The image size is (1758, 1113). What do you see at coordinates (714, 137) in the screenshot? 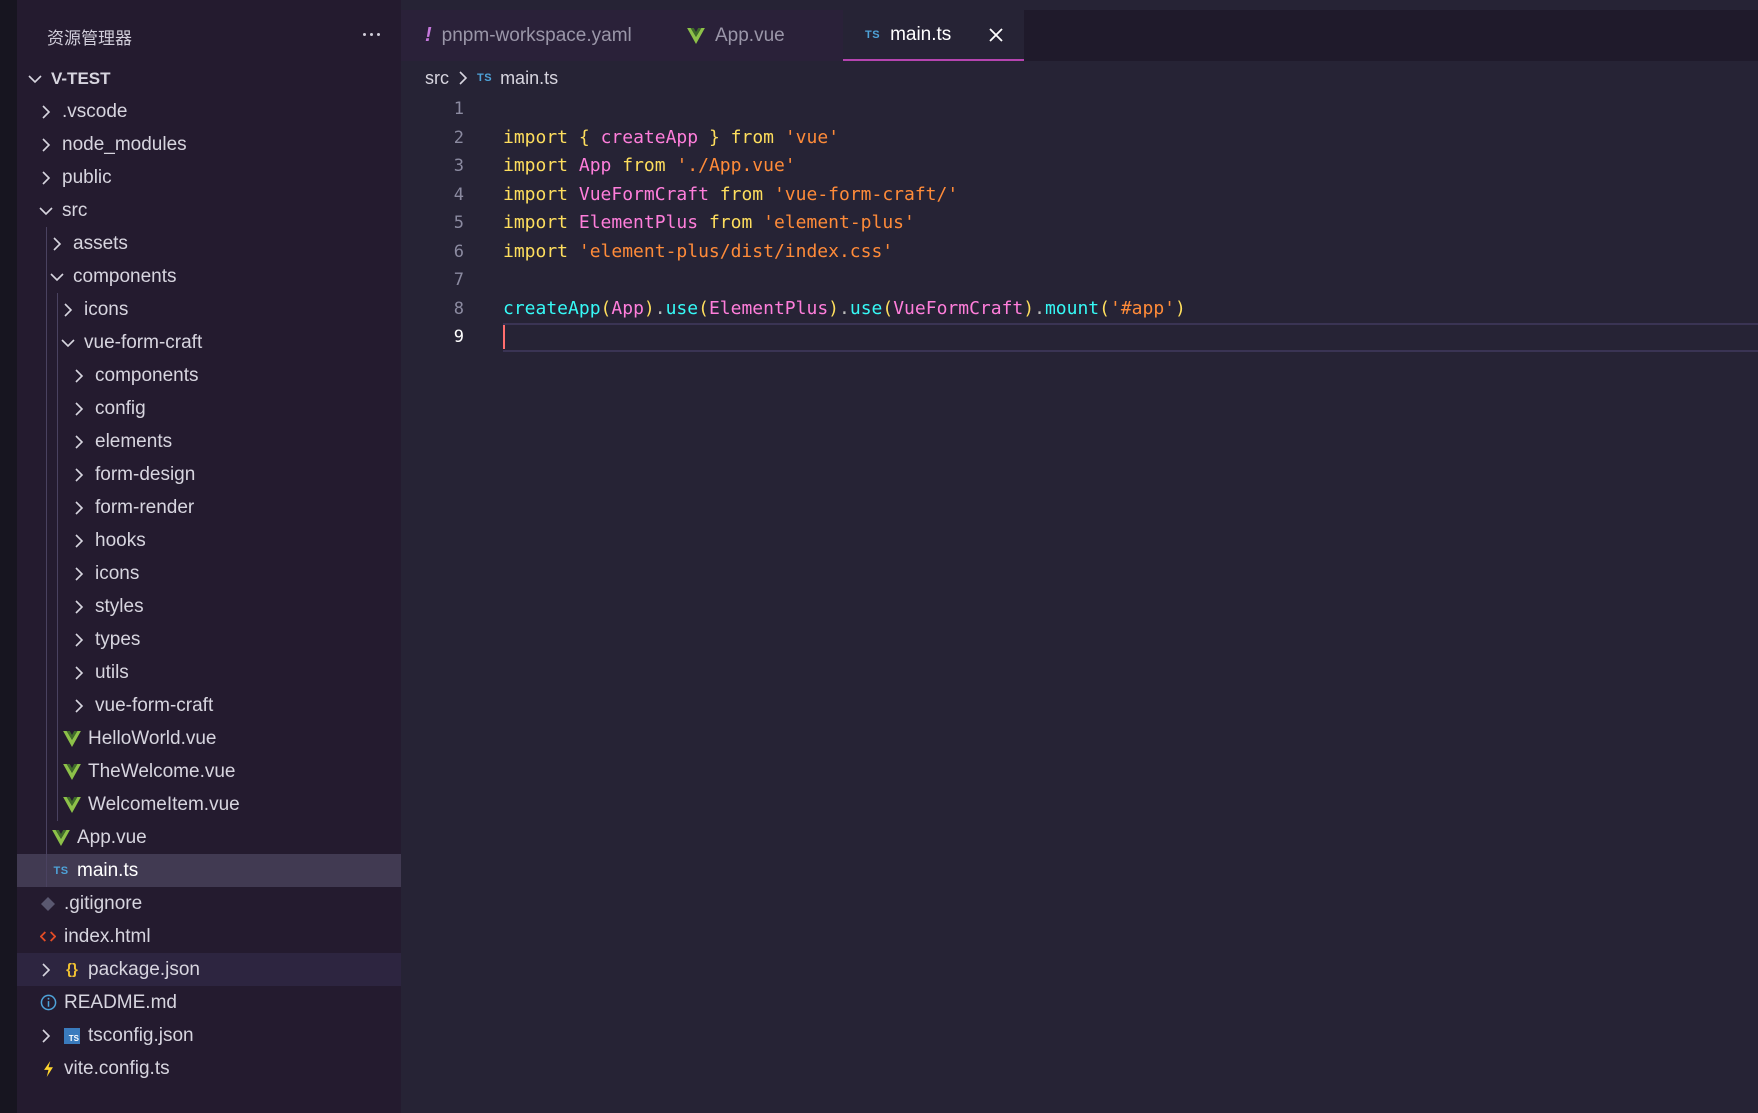
I see `code-token: }` at bounding box center [714, 137].